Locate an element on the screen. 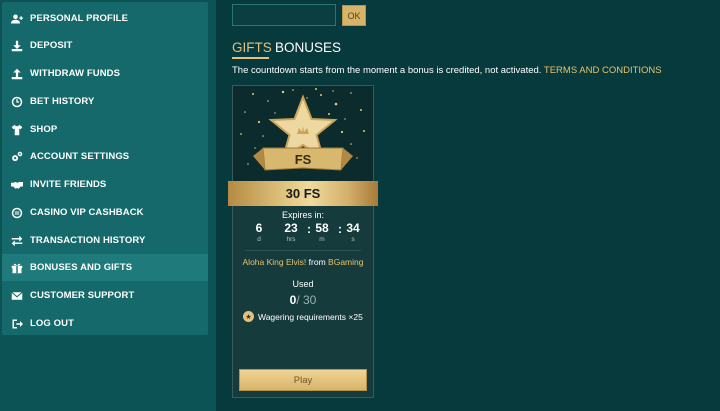  sidebar-item-deposit: DEPOSIT is located at coordinates (105, 45).